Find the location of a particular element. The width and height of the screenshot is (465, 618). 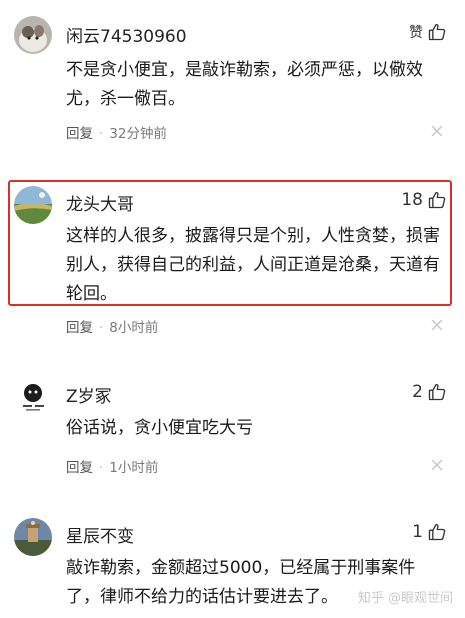

comment-username: 闲云74530960 is located at coordinates (126, 34).